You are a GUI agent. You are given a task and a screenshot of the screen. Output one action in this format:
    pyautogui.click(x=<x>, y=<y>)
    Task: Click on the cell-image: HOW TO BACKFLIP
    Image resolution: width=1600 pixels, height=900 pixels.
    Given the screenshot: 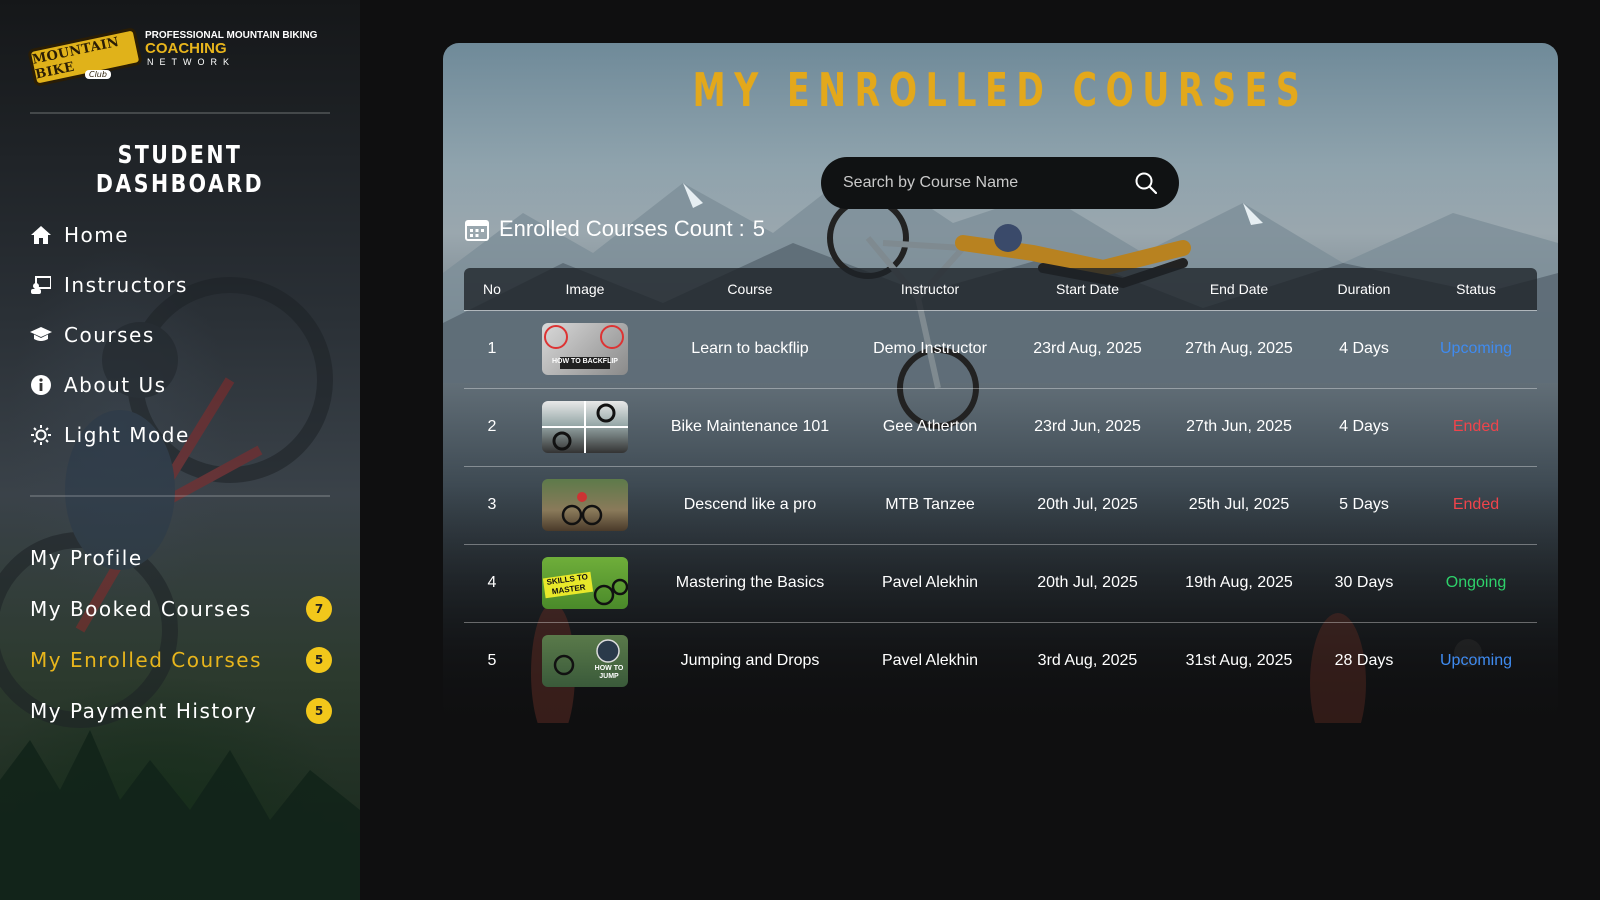 What is the action you would take?
    pyautogui.click(x=585, y=349)
    